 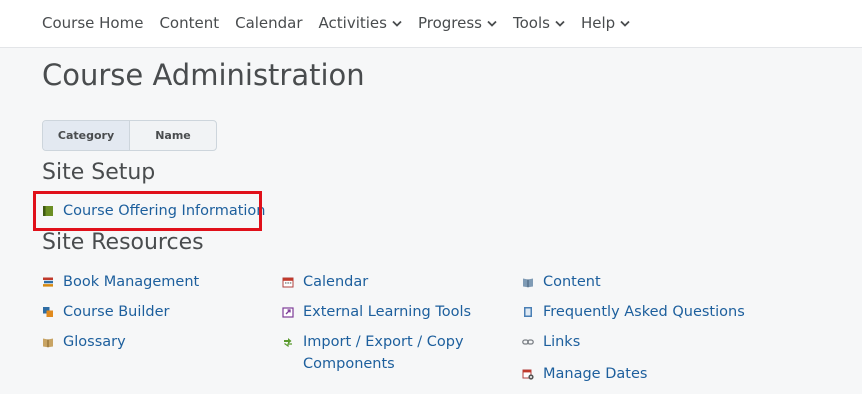 I want to click on manage-dates-icon, so click(x=528, y=374).